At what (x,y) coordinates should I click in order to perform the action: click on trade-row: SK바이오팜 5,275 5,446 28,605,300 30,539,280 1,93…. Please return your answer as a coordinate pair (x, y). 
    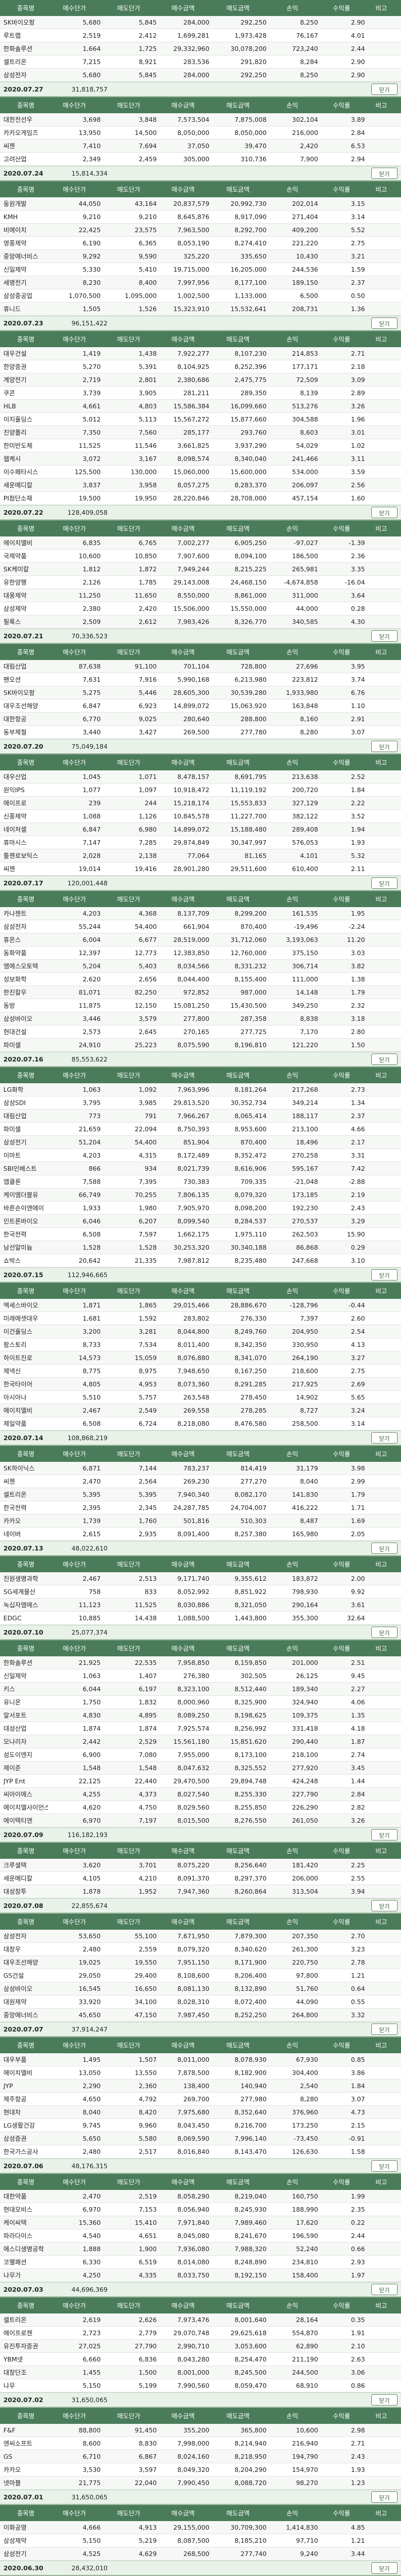
    Looking at the image, I should click on (200, 693).